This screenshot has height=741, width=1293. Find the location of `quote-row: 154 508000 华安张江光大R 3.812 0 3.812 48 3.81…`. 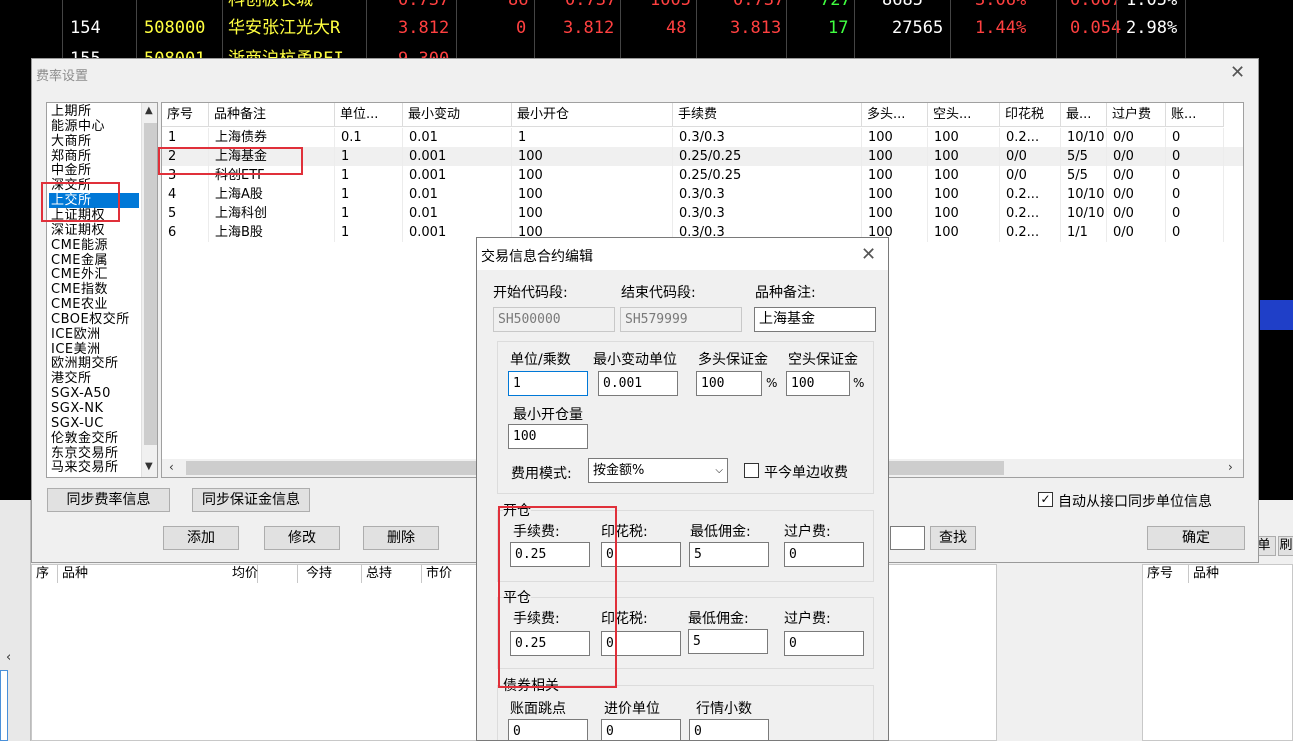

quote-row: 154 508000 华安张江光大R 3.812 0 3.812 48 3.81… is located at coordinates (646, 28).